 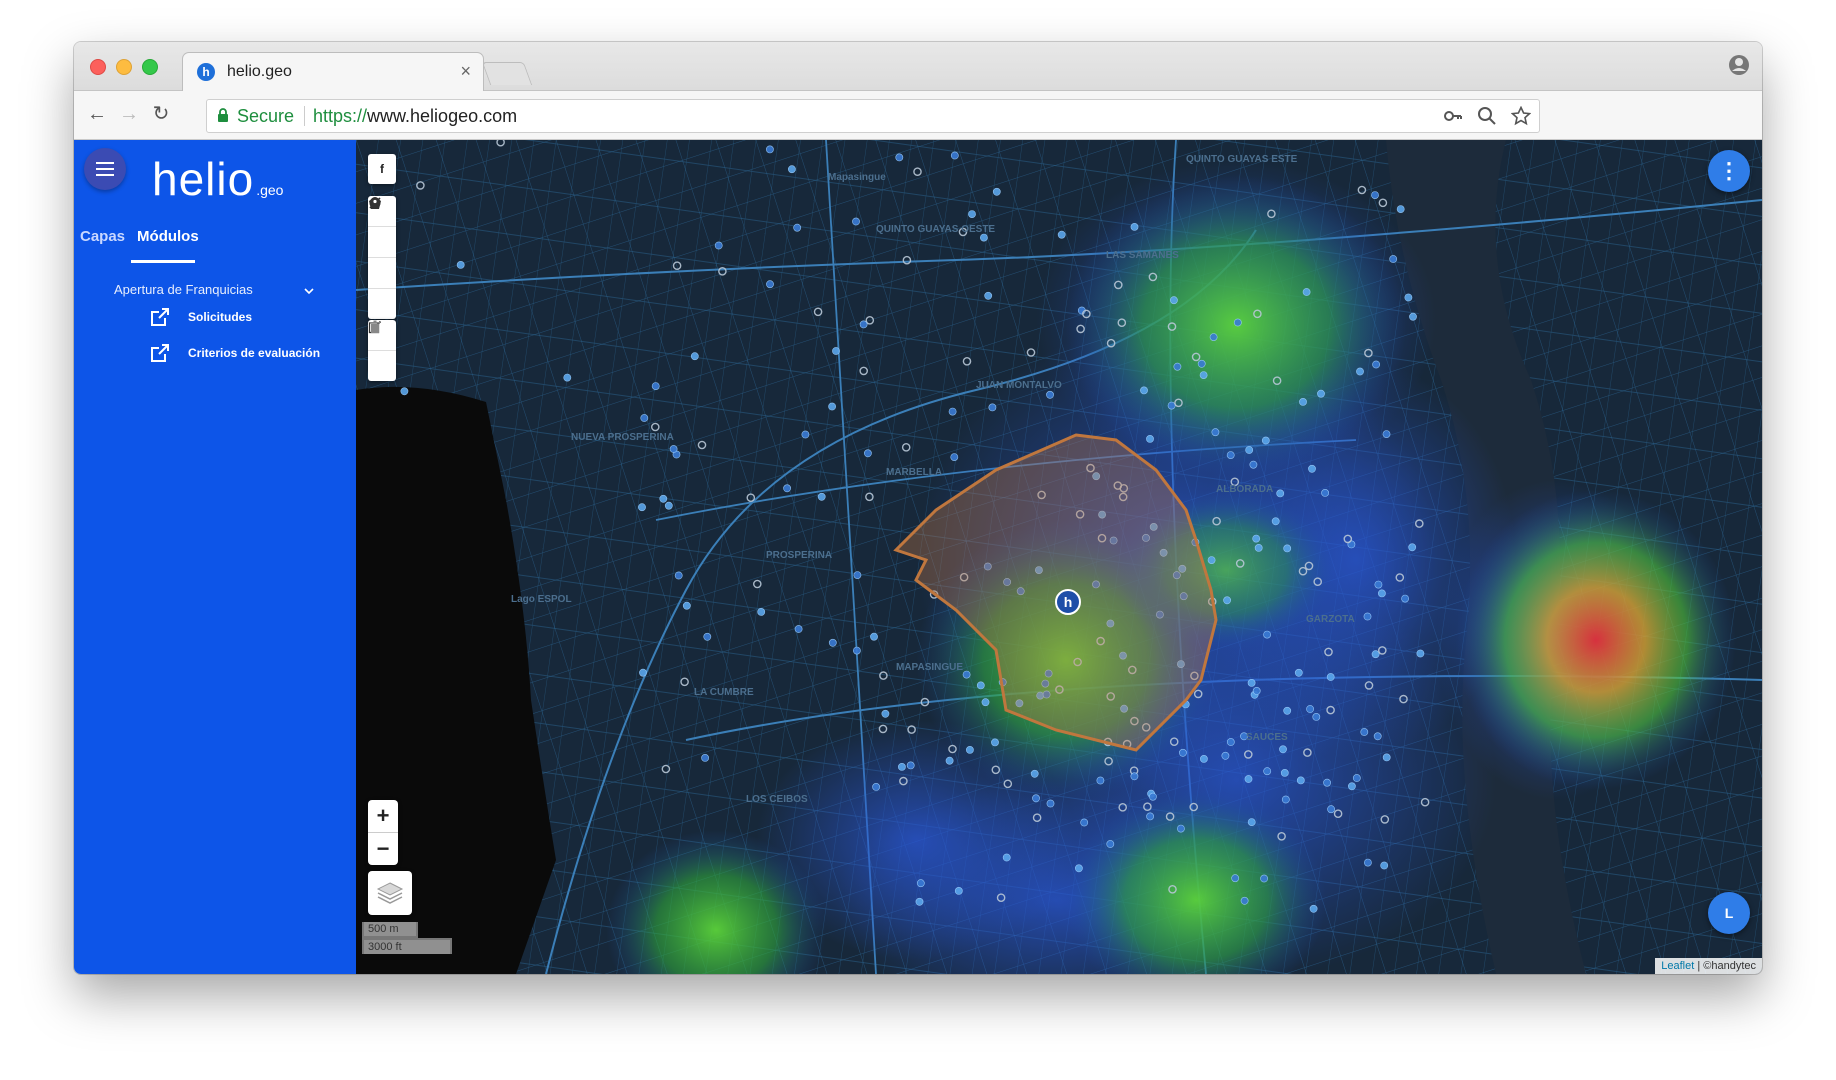 I want to click on module-group-title: Apertura de Franquicias, so click(x=183, y=289).